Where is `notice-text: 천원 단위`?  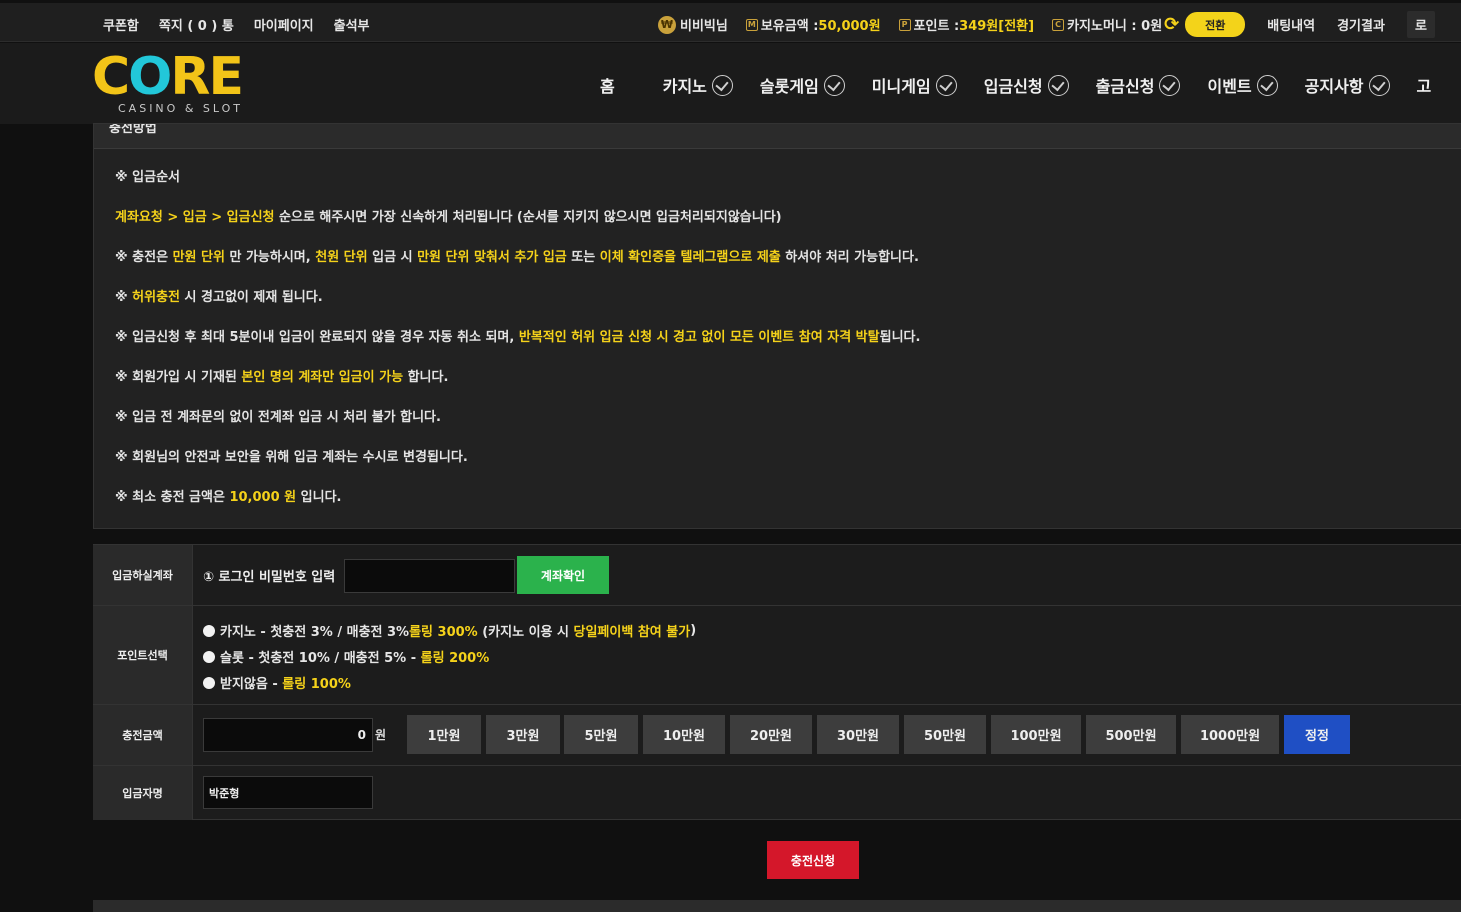 notice-text: 천원 단위 is located at coordinates (341, 257).